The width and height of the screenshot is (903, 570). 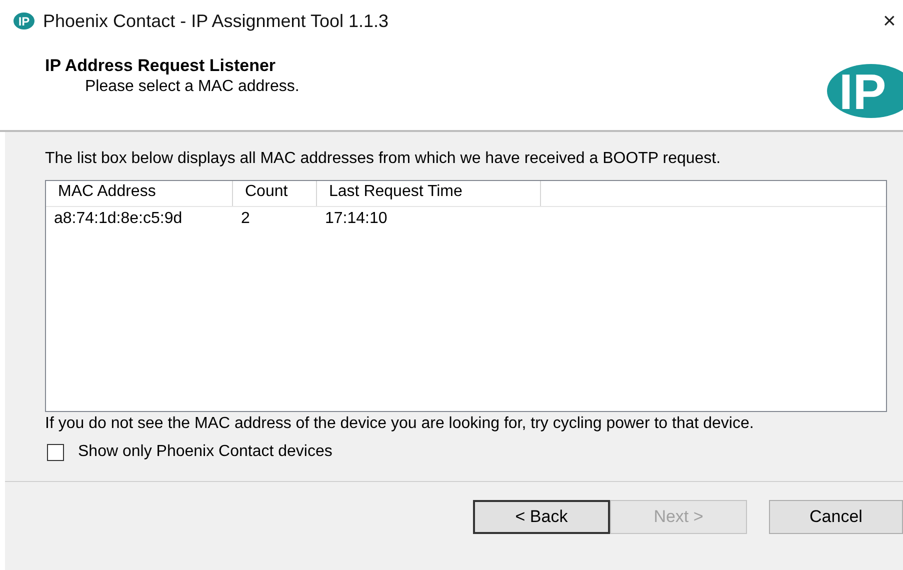 I want to click on column-header: MAC Address, so click(x=139, y=193).